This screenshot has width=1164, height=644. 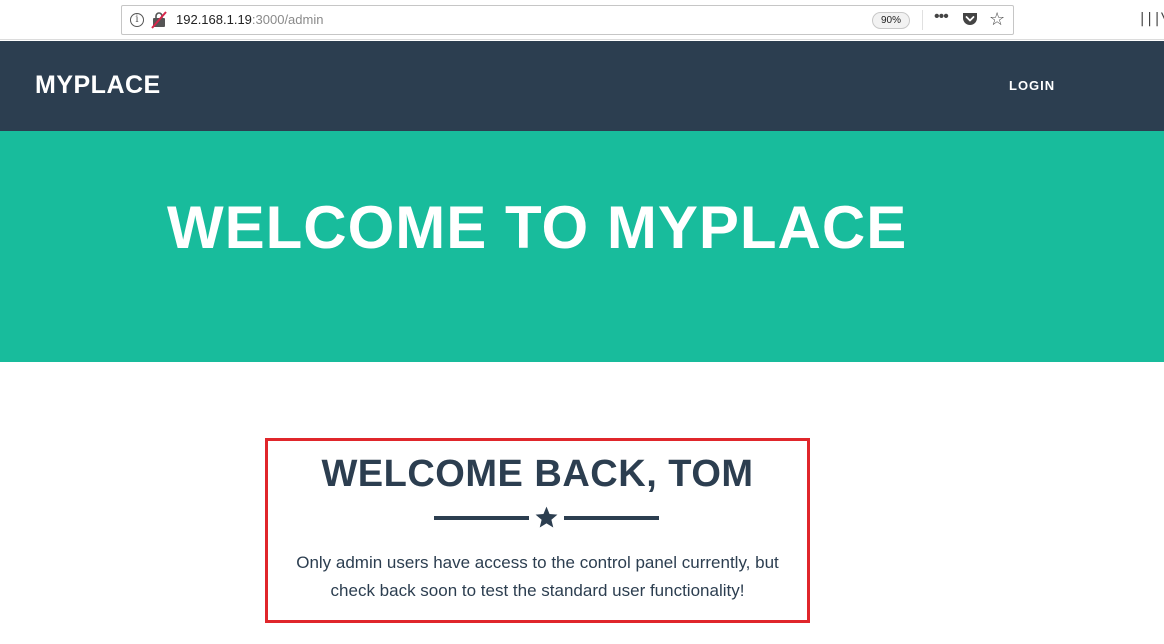 I want to click on divider-line-left, so click(x=481, y=518).